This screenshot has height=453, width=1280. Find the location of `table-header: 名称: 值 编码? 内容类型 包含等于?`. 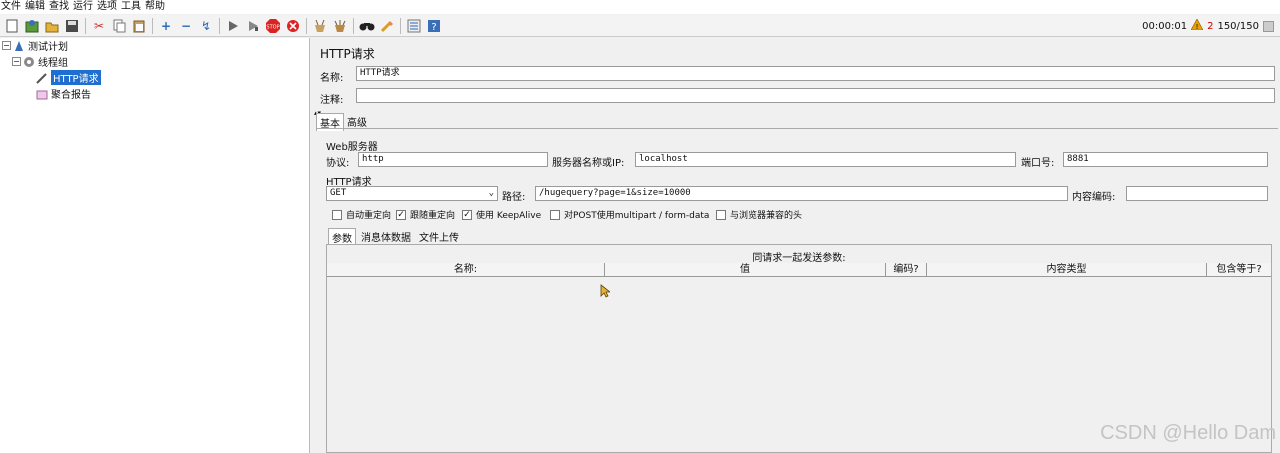

table-header: 名称: 值 编码? 内容类型 包含等于? is located at coordinates (799, 270).